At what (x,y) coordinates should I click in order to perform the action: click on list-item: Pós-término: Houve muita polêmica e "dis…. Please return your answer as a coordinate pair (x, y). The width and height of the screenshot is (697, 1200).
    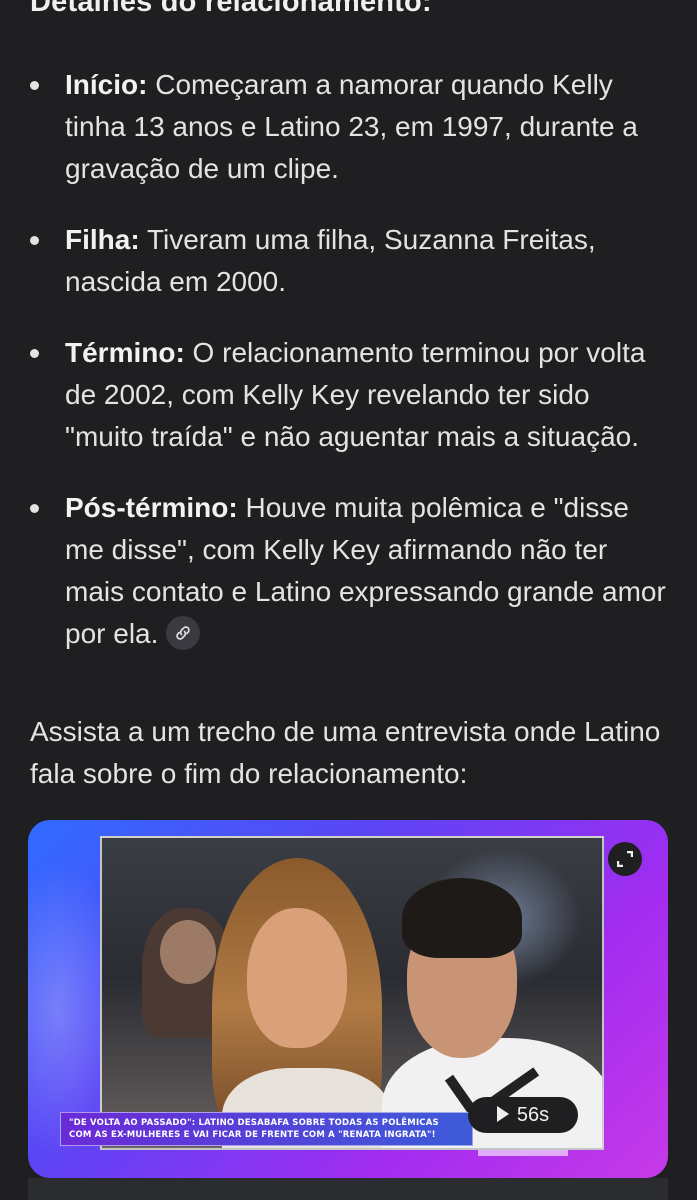
    Looking at the image, I should click on (350, 571).